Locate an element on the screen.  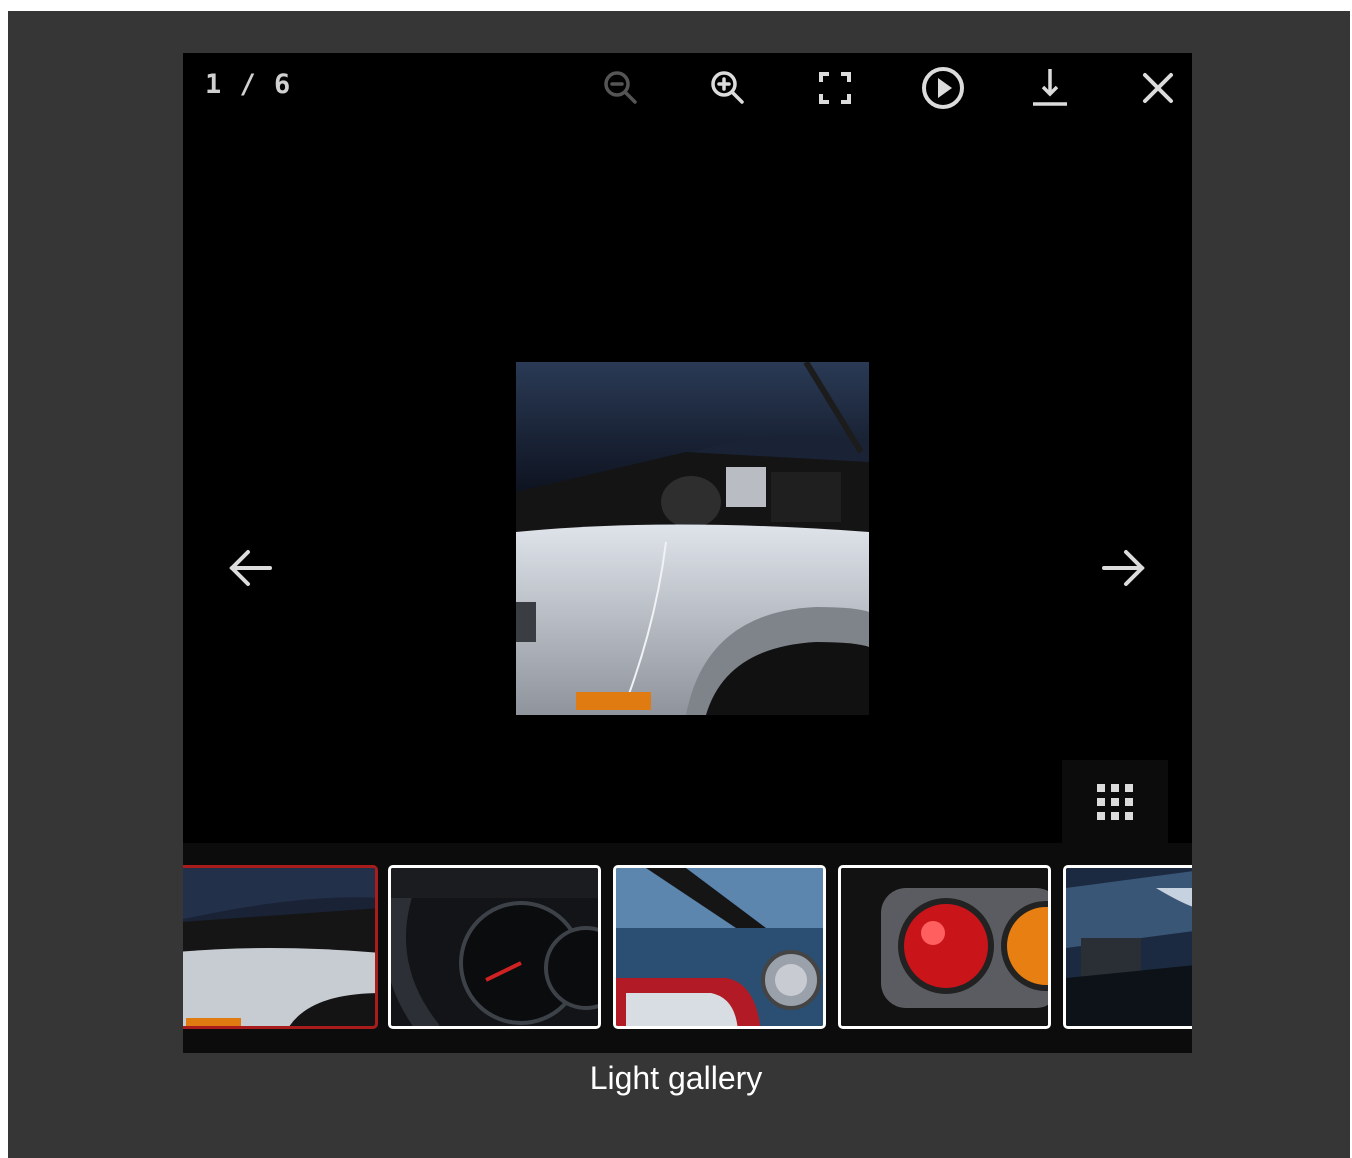
play-icon is located at coordinates (943, 88).